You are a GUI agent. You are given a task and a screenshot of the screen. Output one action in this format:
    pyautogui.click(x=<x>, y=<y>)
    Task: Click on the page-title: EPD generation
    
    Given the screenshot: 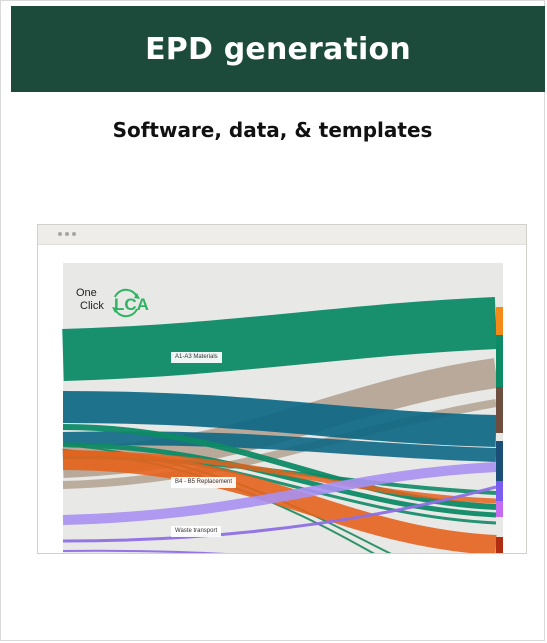 What is the action you would take?
    pyautogui.click(x=278, y=49)
    